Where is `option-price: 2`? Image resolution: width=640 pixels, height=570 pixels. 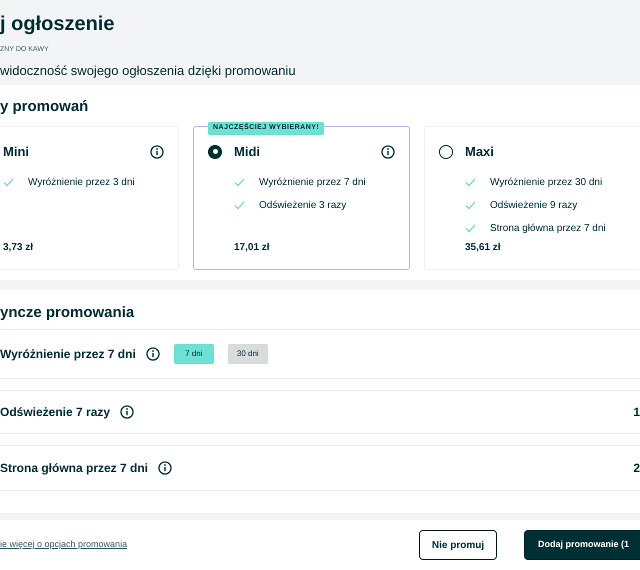 option-price: 2 is located at coordinates (636, 468).